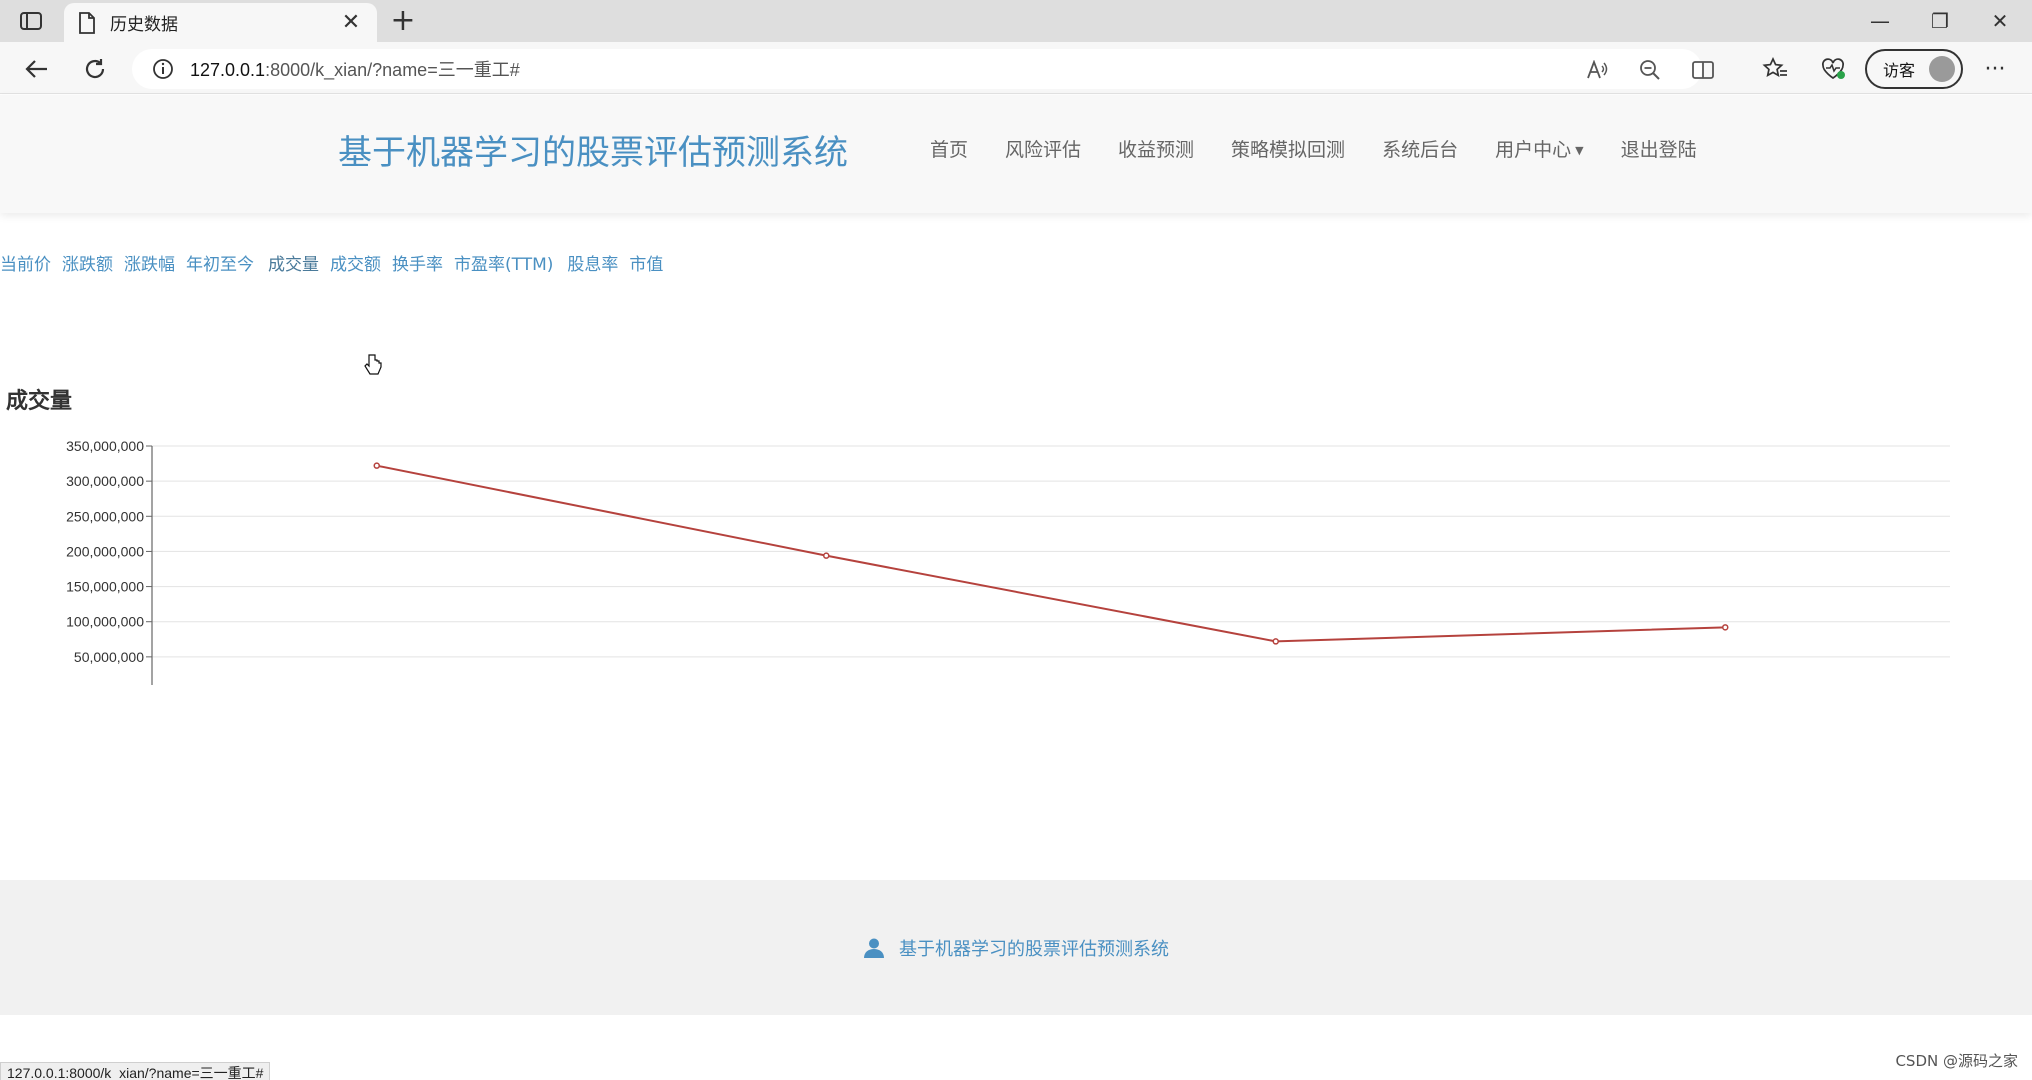 The width and height of the screenshot is (2032, 1080). I want to click on browser-tab-bar: 历史数据 ✕ + — ❐ ✕, so click(1016, 21).